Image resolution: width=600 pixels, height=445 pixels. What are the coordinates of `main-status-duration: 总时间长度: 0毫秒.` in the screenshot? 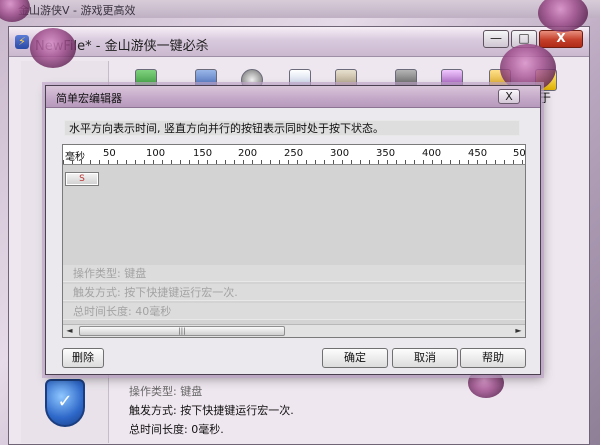 It's located at (176, 429).